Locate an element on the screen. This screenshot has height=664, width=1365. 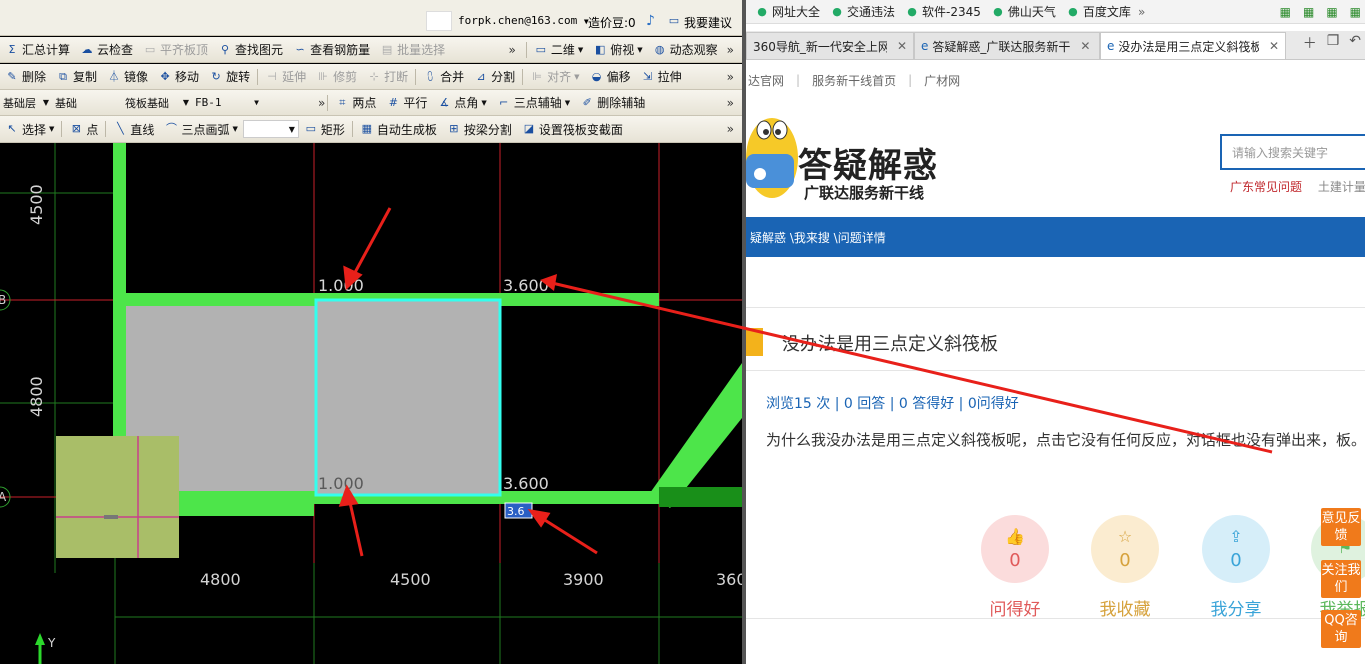
tool-copy: ⧉ 复制 is located at coordinates (76, 76).